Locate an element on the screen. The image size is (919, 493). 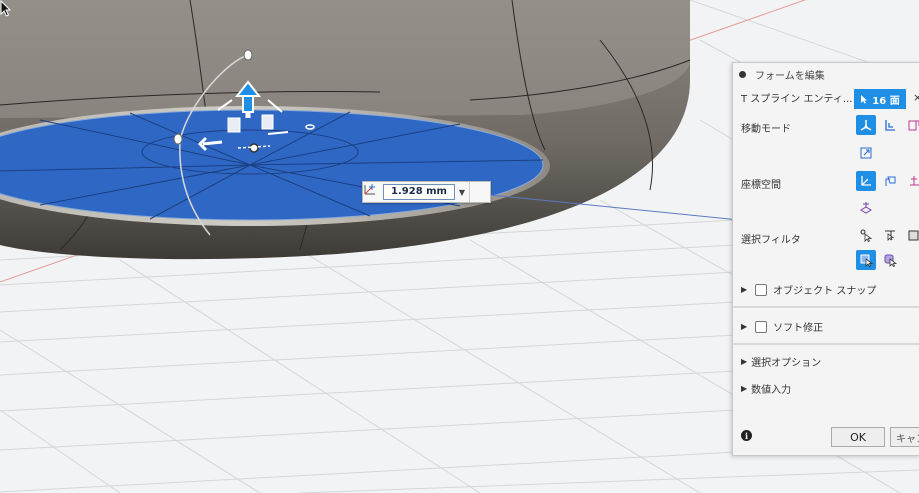
edge-filter-icon is located at coordinates (890, 235).